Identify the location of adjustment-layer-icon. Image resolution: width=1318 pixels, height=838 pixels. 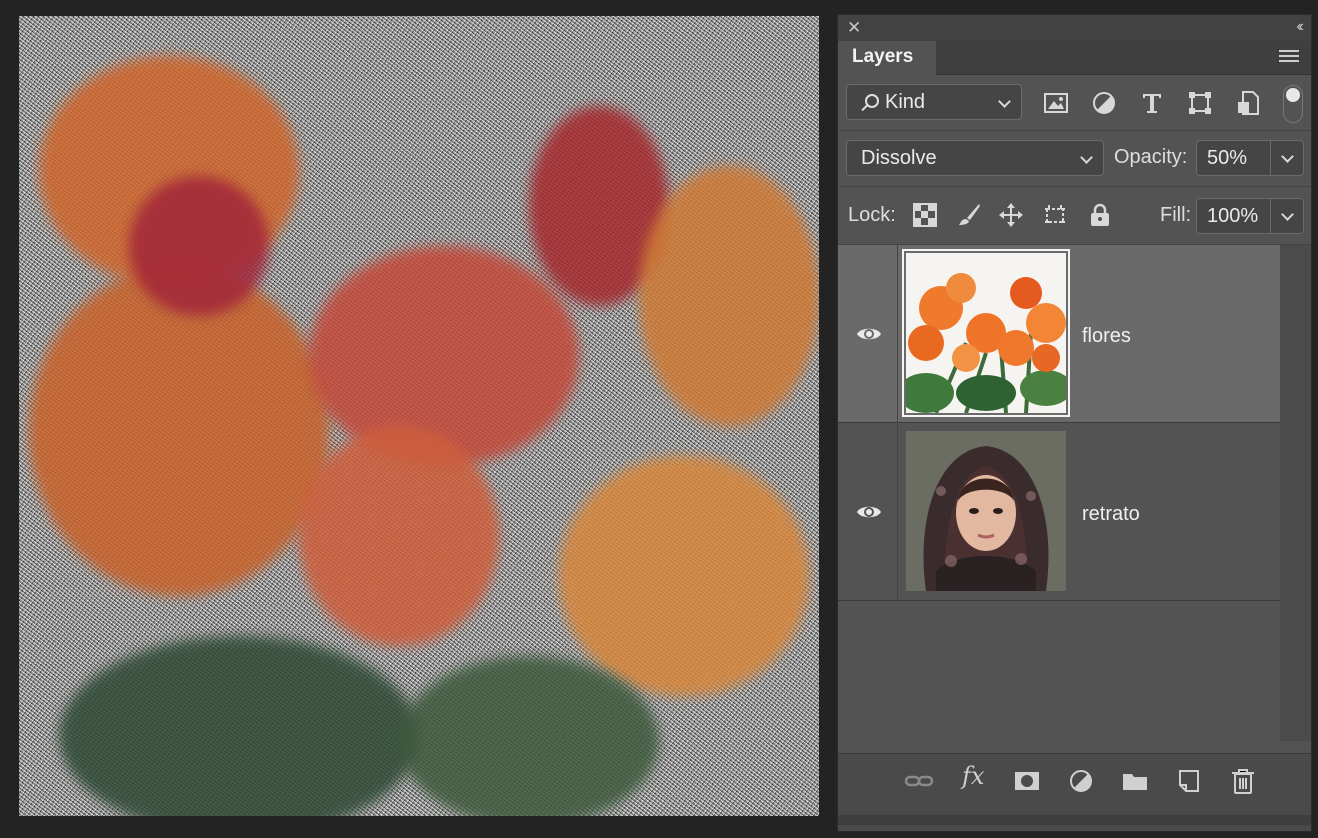
(1081, 781).